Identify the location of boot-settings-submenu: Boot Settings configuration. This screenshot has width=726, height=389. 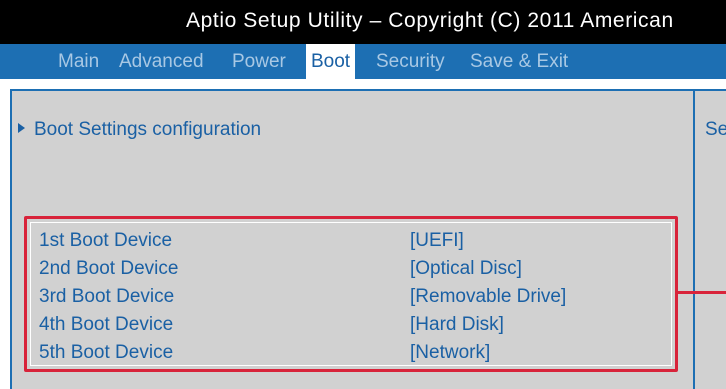
(139, 130).